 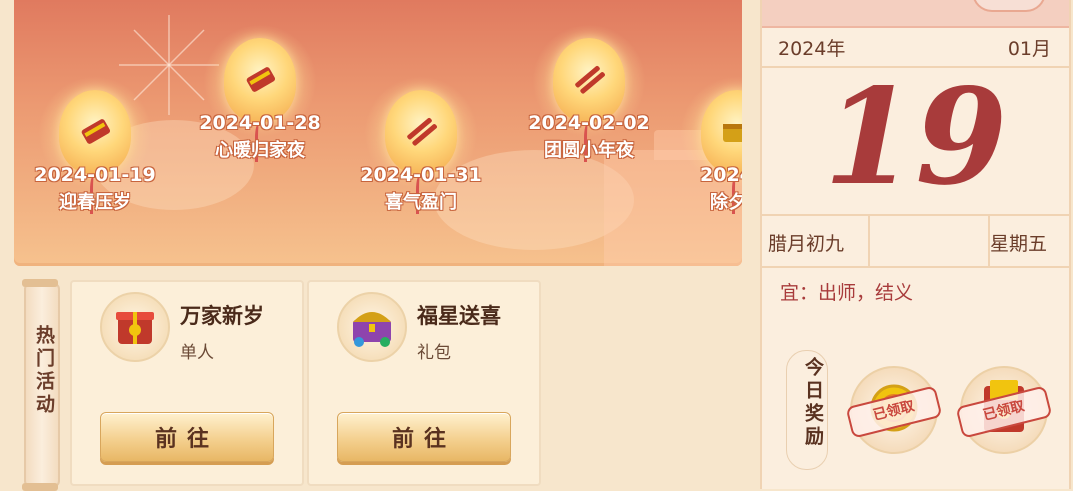 I want to click on lantern-date: 2024-01-28, so click(x=260, y=123).